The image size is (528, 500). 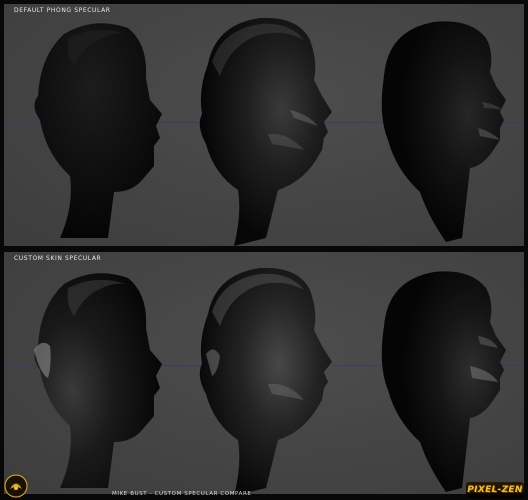 I want to click on studio-emblem-icon, so click(x=16, y=486).